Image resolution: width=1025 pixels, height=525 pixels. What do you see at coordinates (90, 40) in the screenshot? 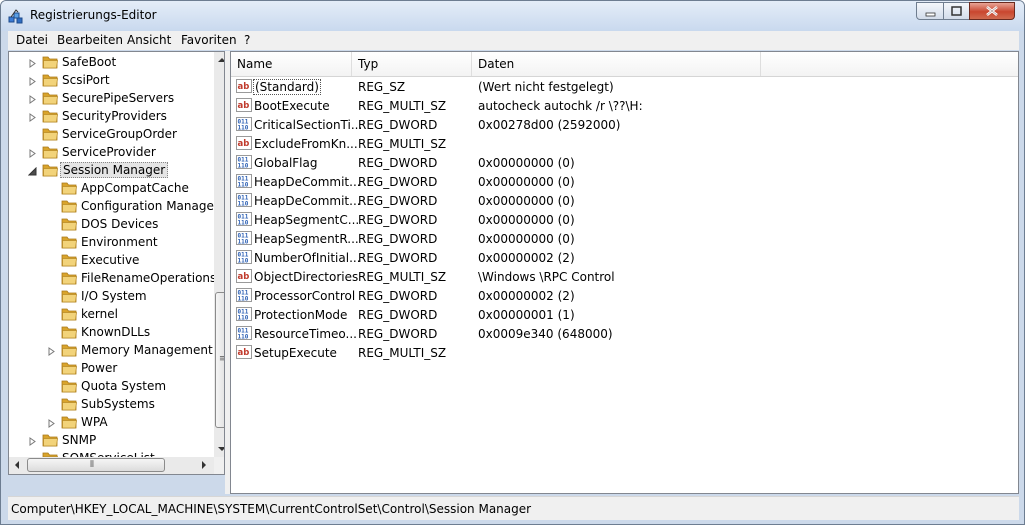
I see `menu-bearbeiten: Bearbeiten` at bounding box center [90, 40].